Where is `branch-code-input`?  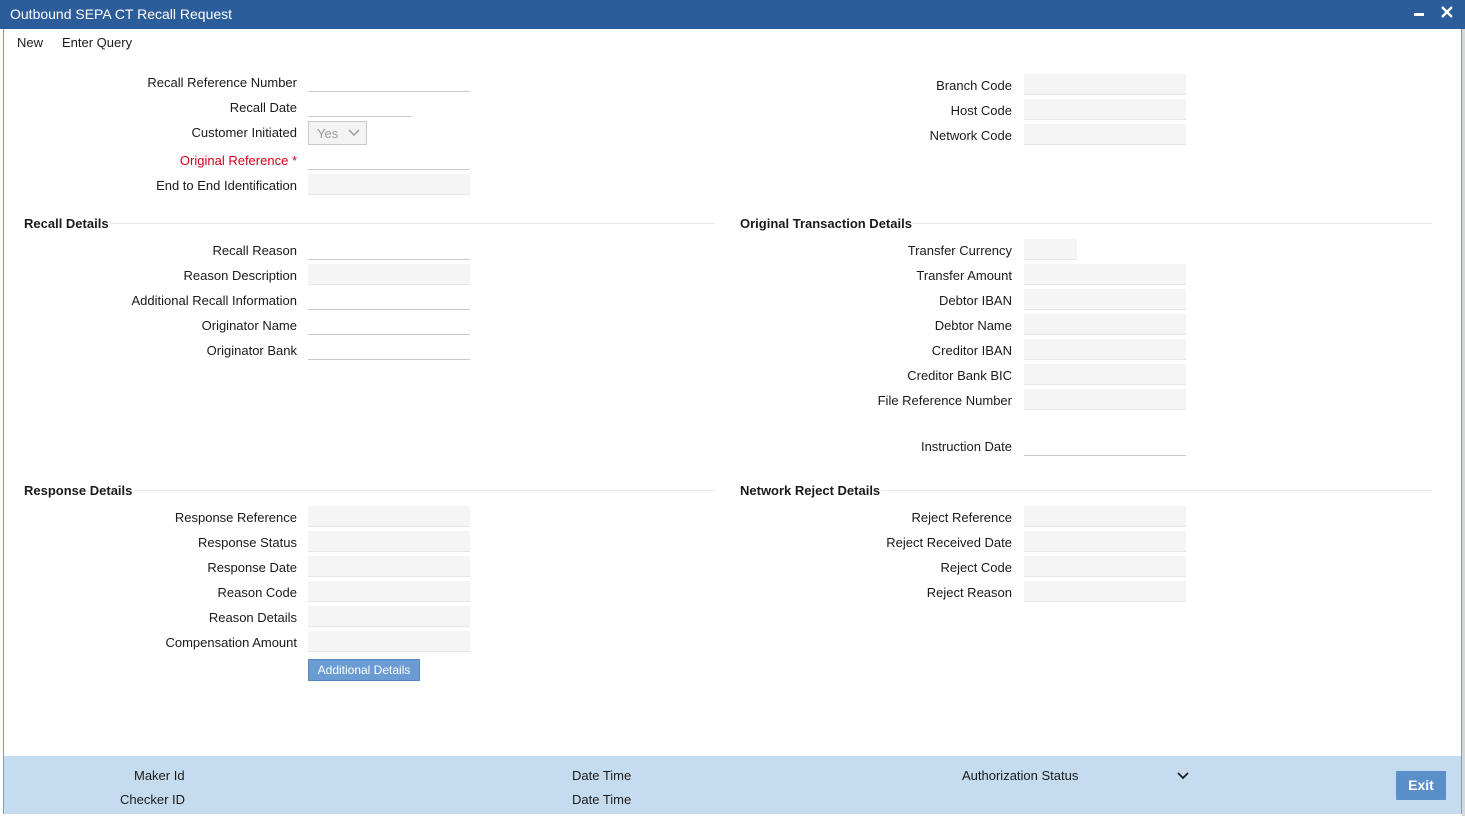 branch-code-input is located at coordinates (1105, 84).